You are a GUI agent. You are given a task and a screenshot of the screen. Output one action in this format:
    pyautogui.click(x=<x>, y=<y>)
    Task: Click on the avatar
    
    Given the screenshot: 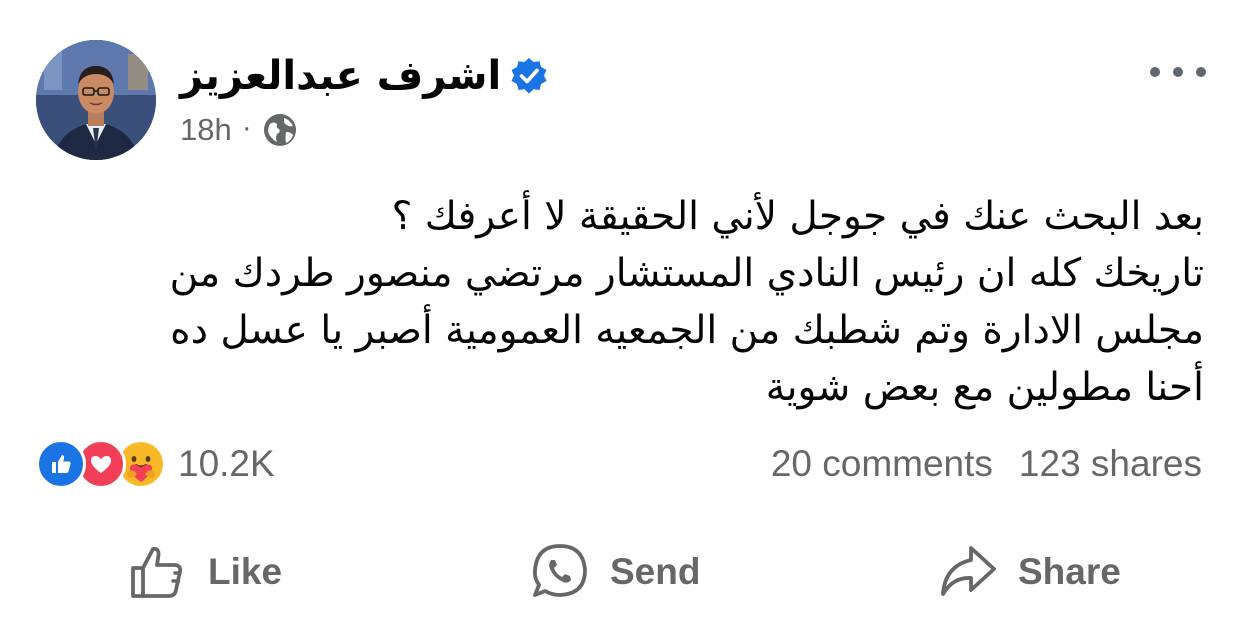 What is the action you would take?
    pyautogui.click(x=96, y=100)
    